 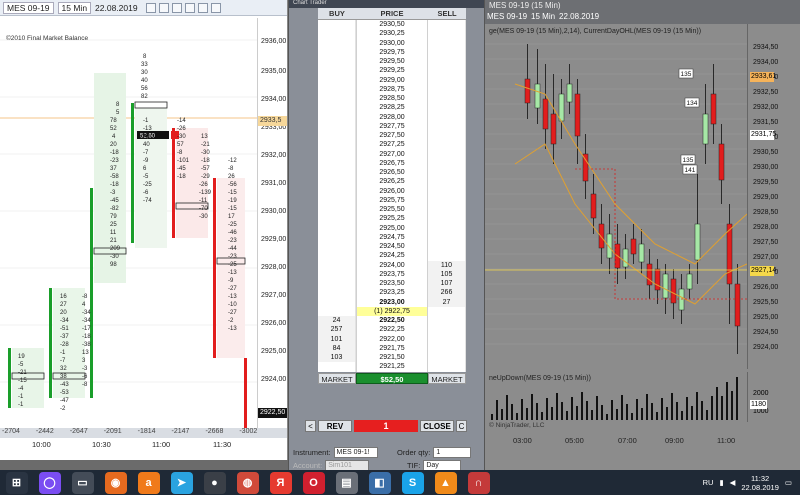 I want to click on dom-row: 2929,00, so click(x=392, y=80).